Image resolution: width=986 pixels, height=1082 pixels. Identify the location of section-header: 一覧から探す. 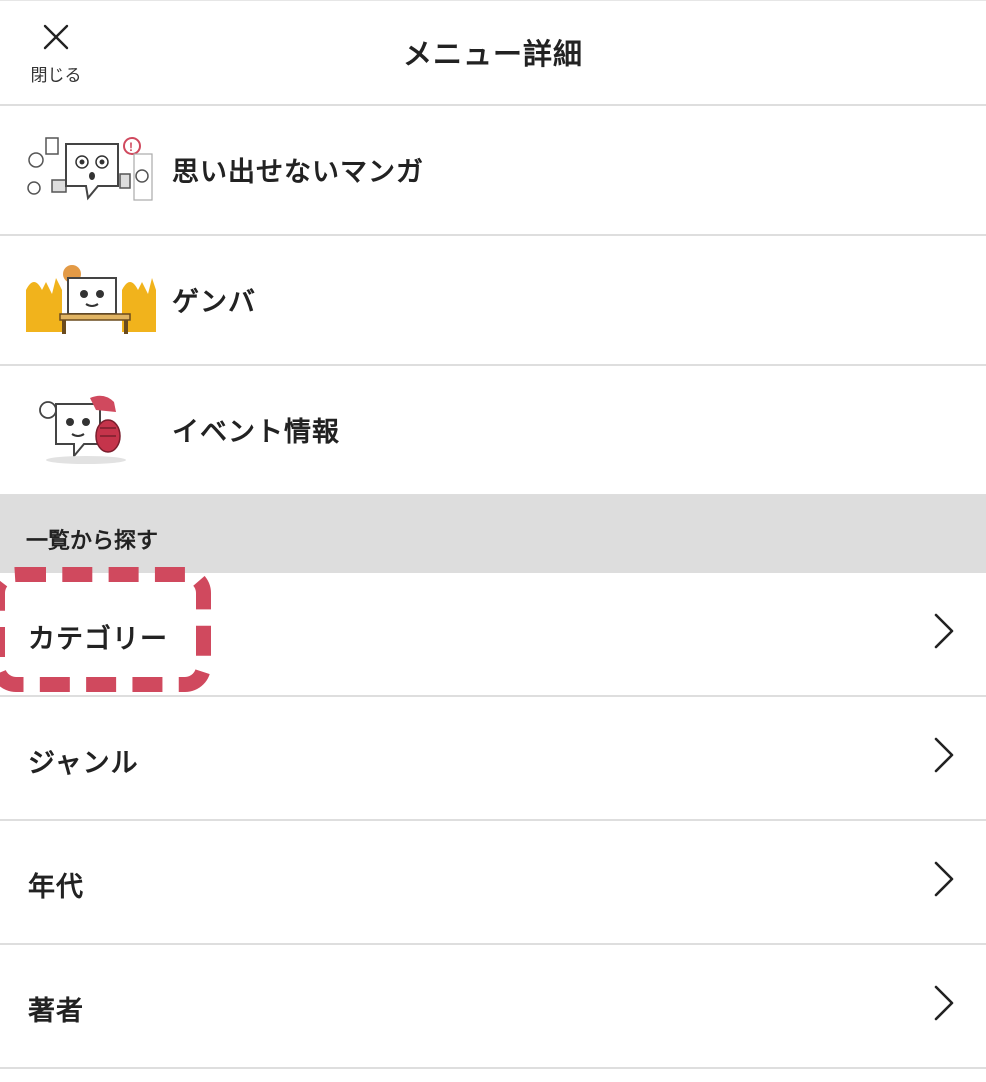
(493, 534).